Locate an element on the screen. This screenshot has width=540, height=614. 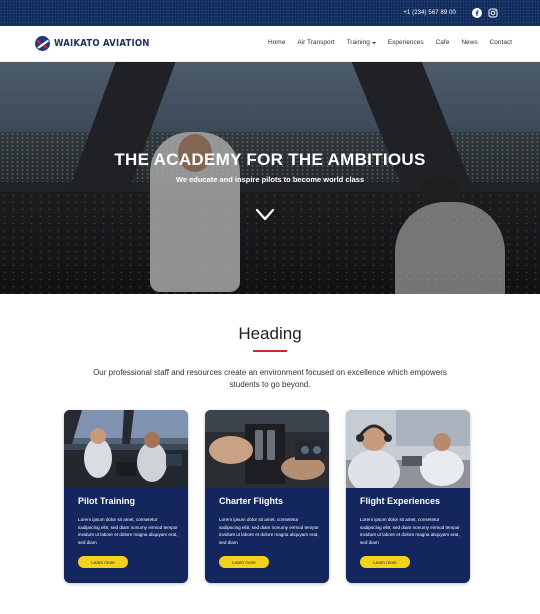
caret-down-icon is located at coordinates (373, 42).